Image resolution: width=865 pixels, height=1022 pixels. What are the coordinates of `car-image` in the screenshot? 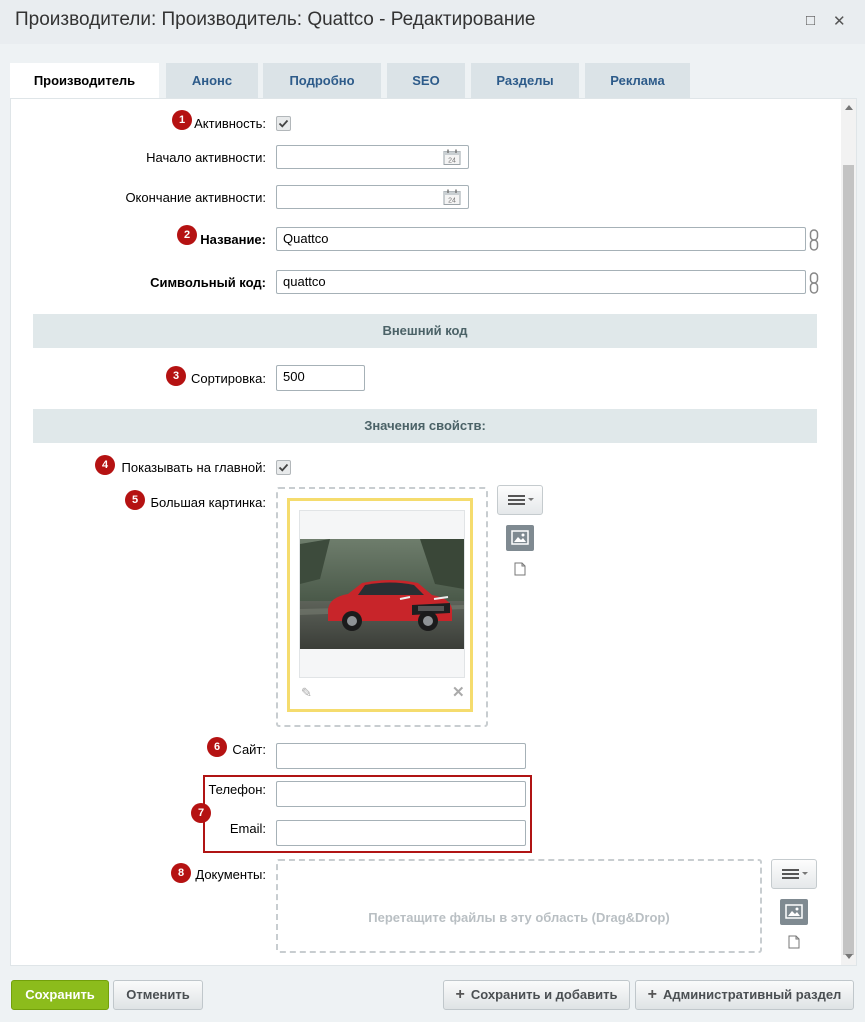 It's located at (382, 594).